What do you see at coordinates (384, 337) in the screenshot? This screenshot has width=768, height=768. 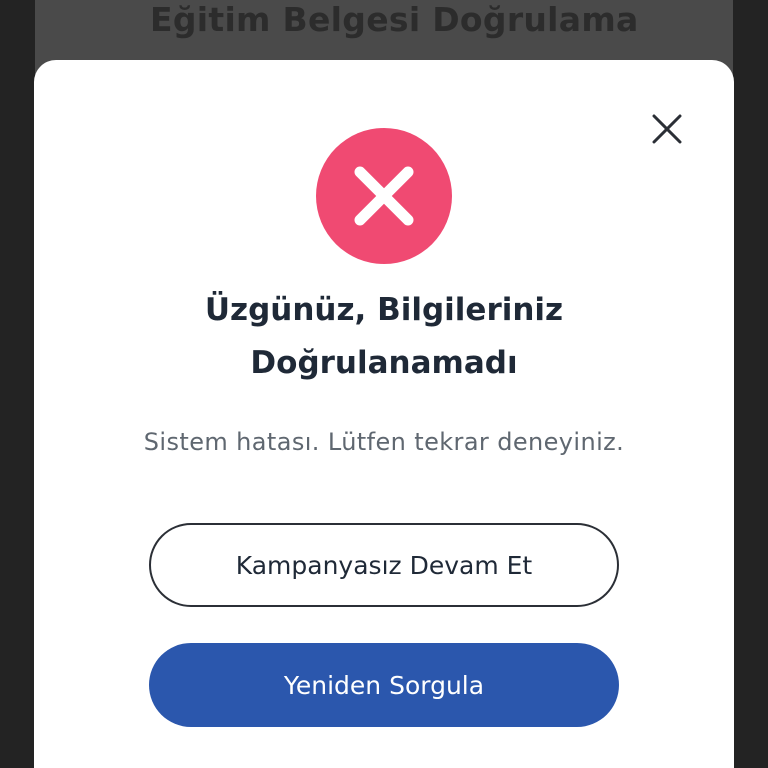 I see `modal-title: Üzgünüz, Bilgileriniz Doğrulanamadı` at bounding box center [384, 337].